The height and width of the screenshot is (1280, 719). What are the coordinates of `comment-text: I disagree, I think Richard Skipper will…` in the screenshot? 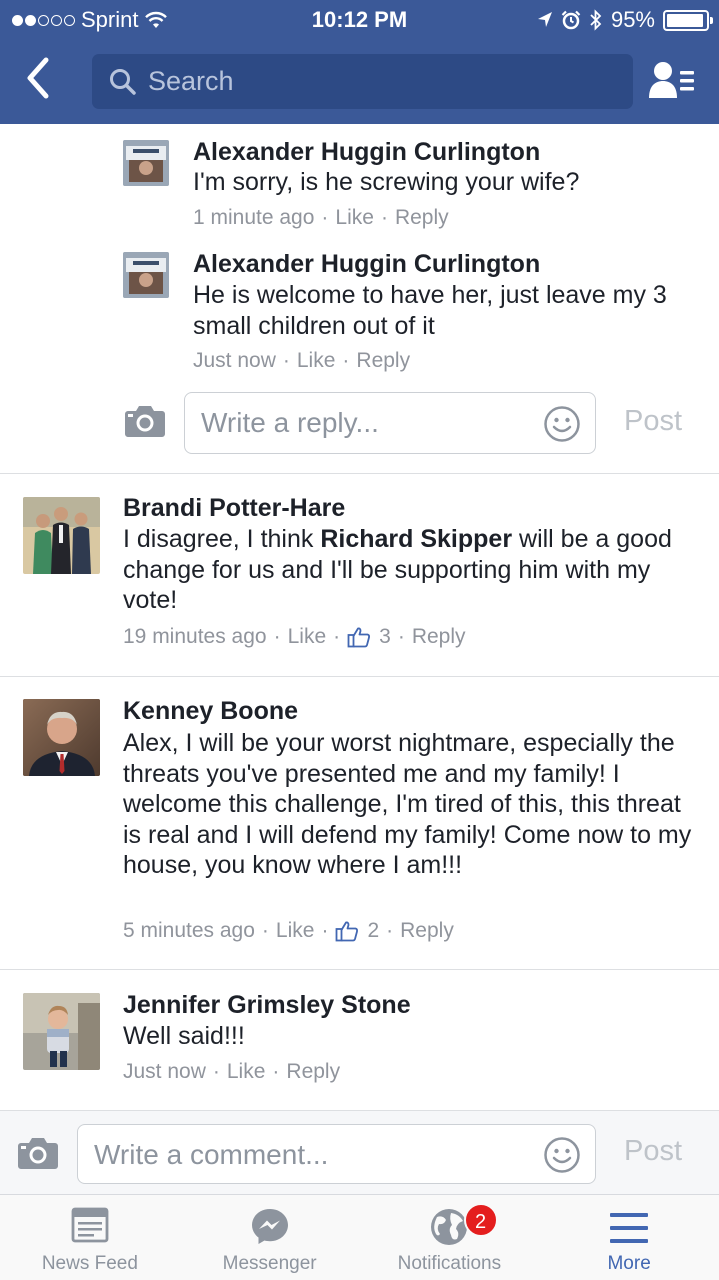 It's located at (415, 570).